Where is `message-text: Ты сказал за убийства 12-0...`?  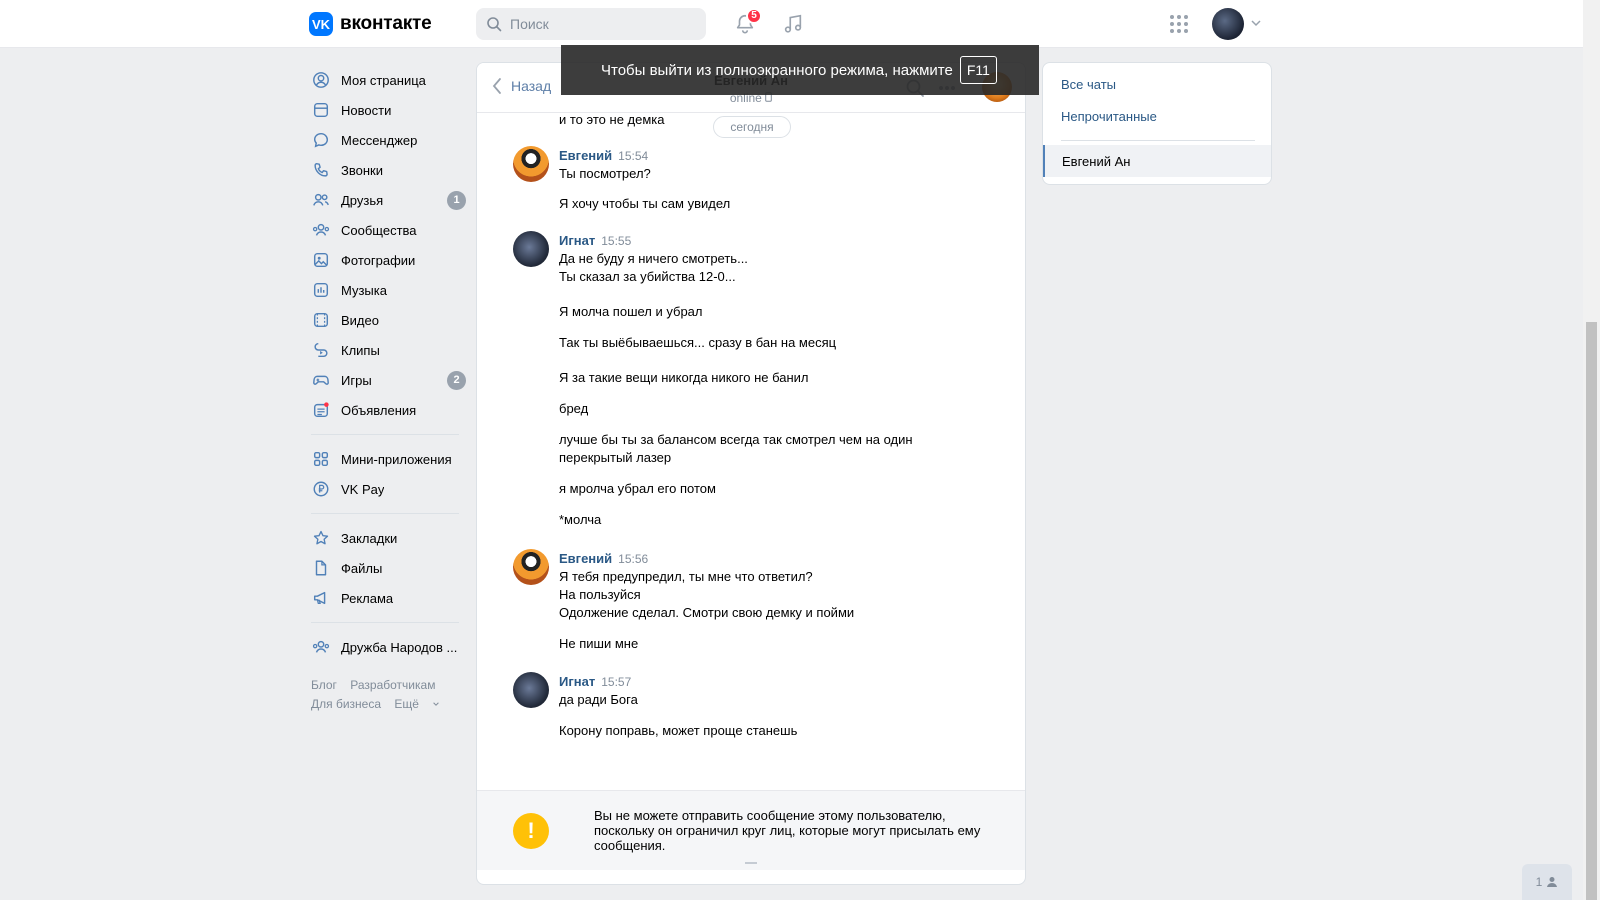 message-text: Ты сказал за убийства 12-0... is located at coordinates (647, 276).